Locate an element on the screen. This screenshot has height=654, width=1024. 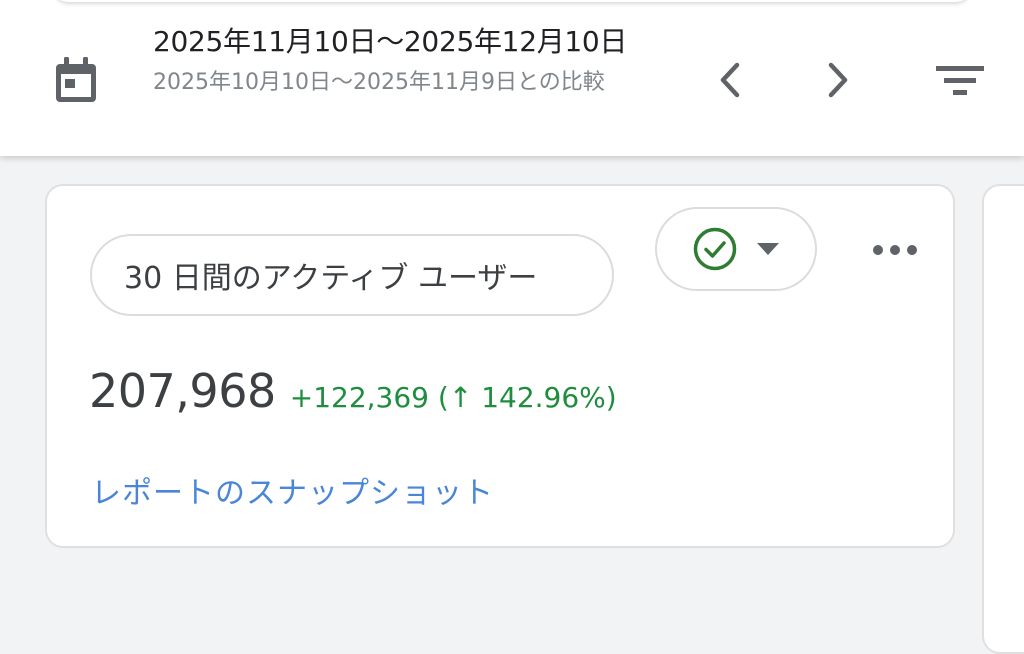
chevron-left-icon is located at coordinates (730, 80).